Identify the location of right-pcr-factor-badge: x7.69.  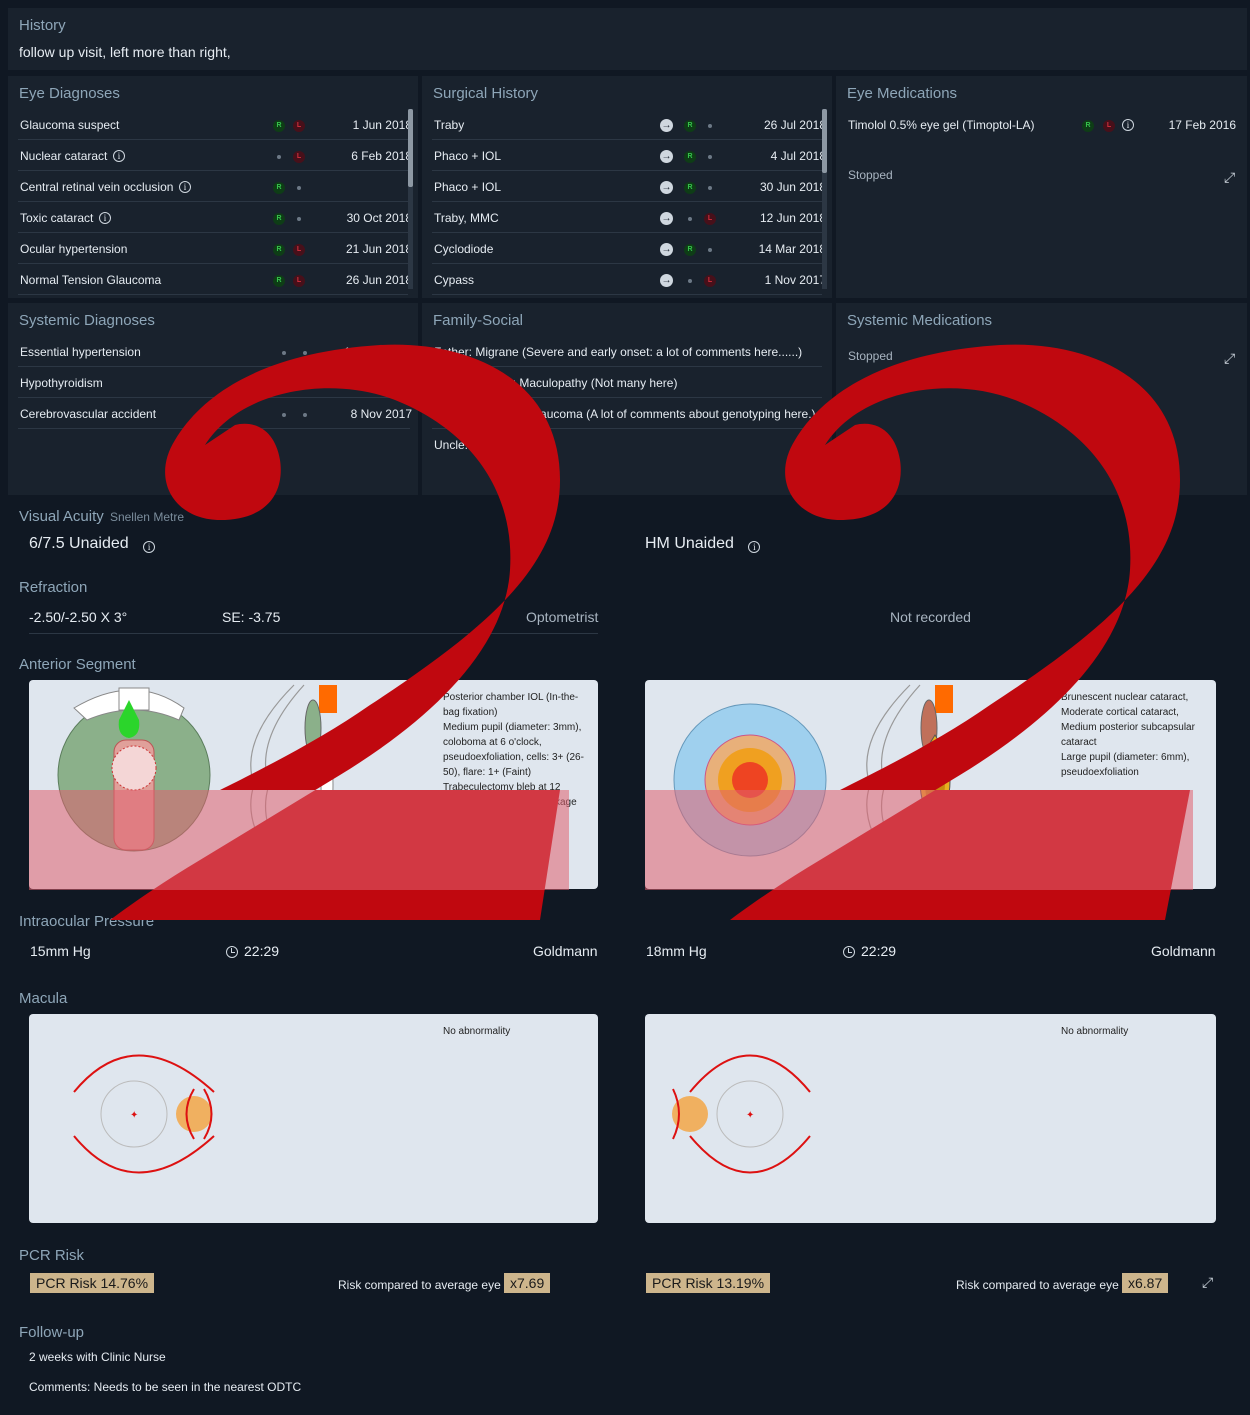
(527, 1283).